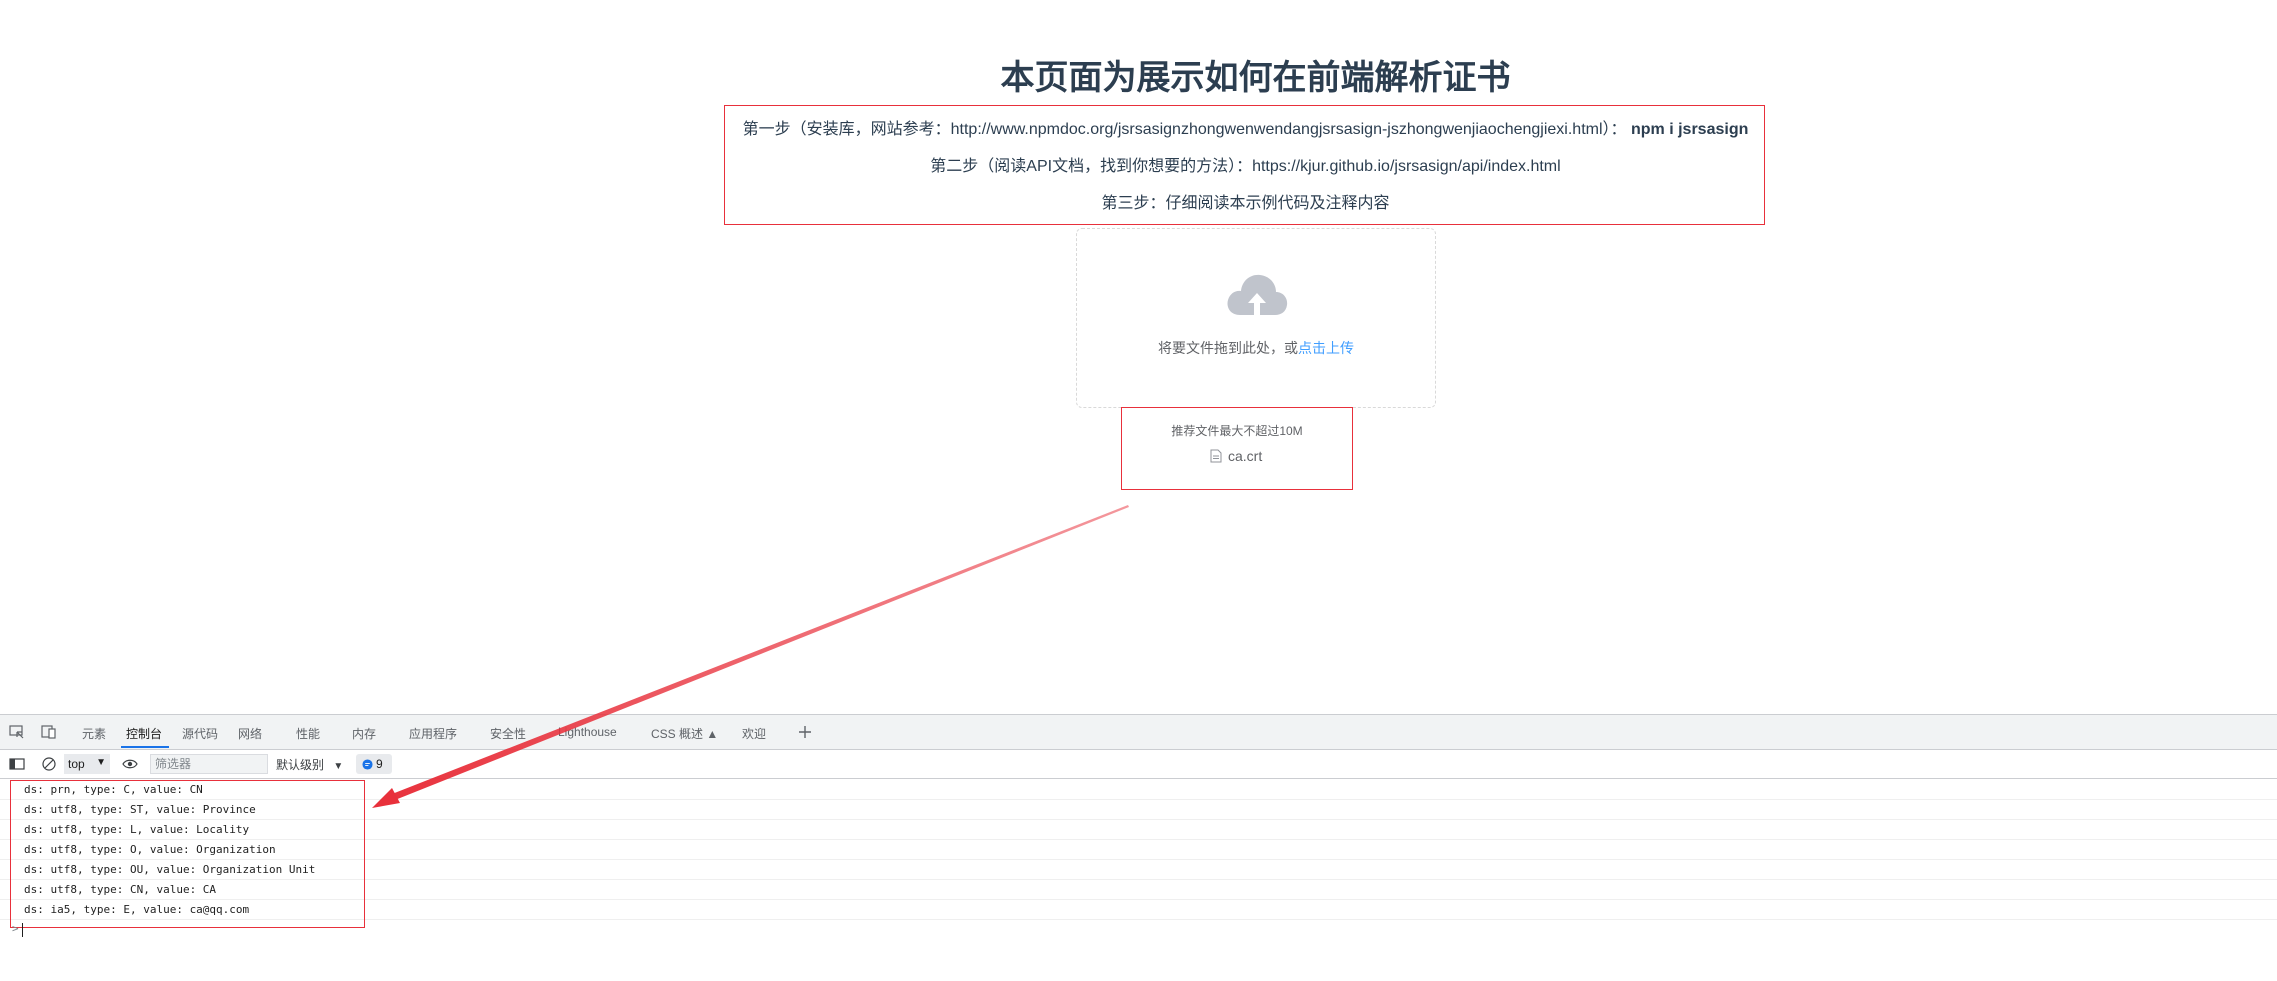 This screenshot has height=981, width=2277. I want to click on tab-css-overview: CSS 概述 ▲, so click(684, 733).